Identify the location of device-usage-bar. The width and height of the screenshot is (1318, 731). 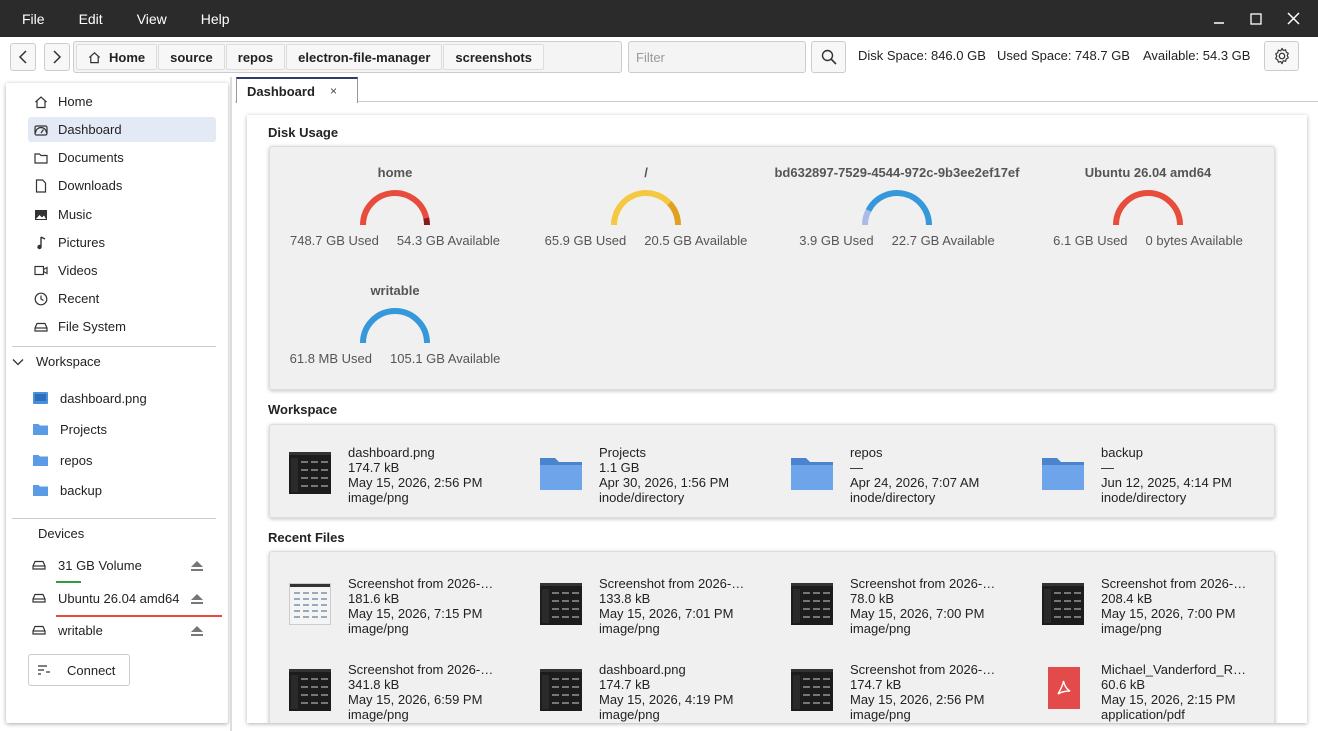
(68, 582).